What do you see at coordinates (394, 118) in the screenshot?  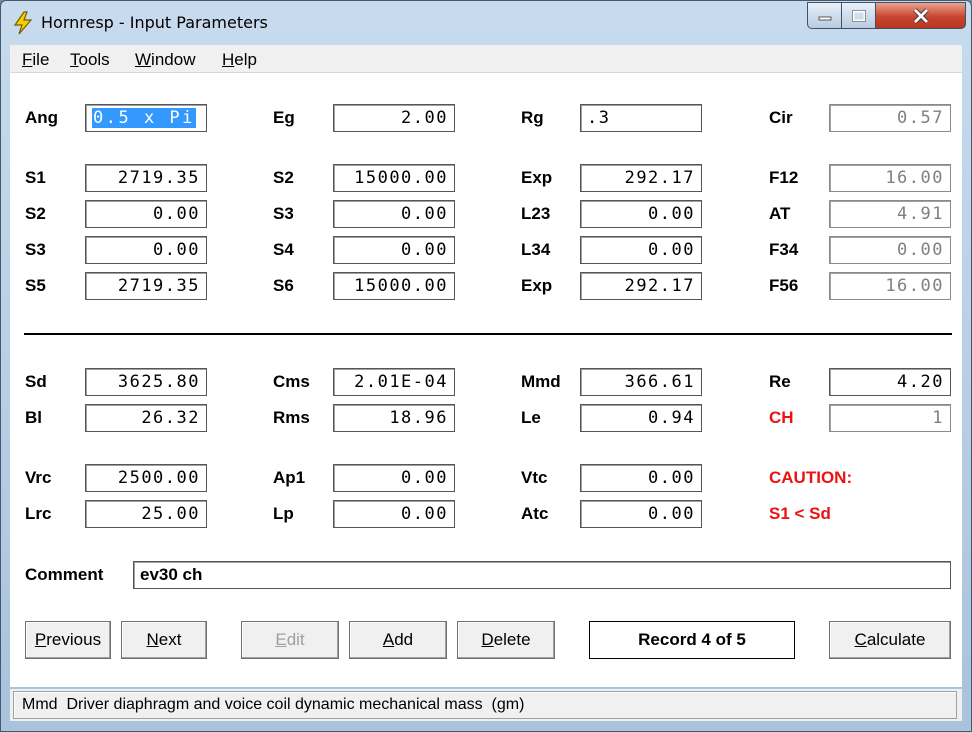 I see `eg-field: 2.00` at bounding box center [394, 118].